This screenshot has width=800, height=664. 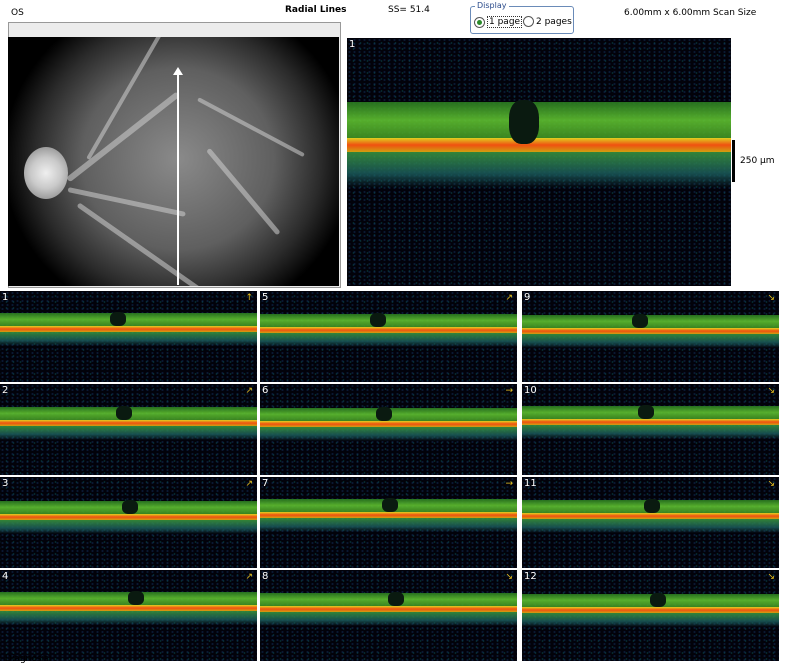 What do you see at coordinates (530, 483) in the screenshot?
I see `scan-number: 11` at bounding box center [530, 483].